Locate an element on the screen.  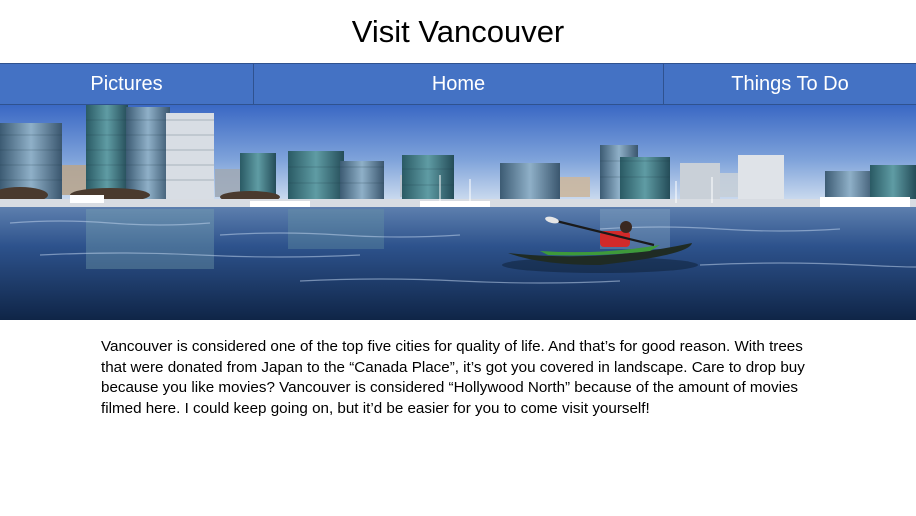
nav-item-things-to-do: Things To Do is located at coordinates (790, 84).